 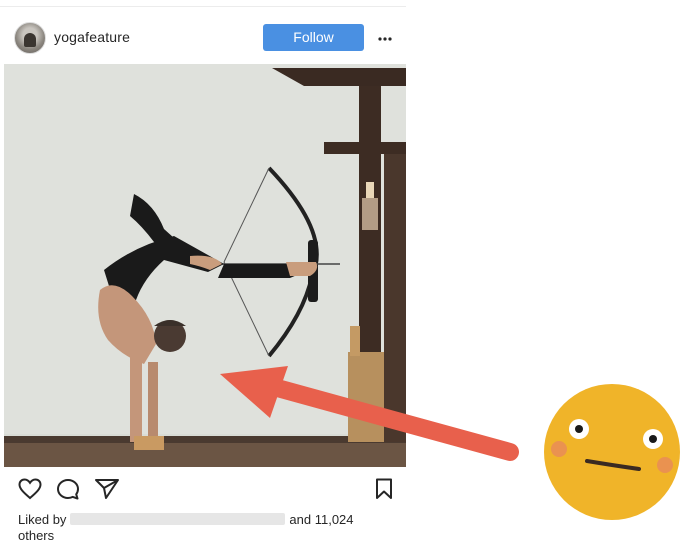 I want to click on red-arrow, so click(x=369, y=413).